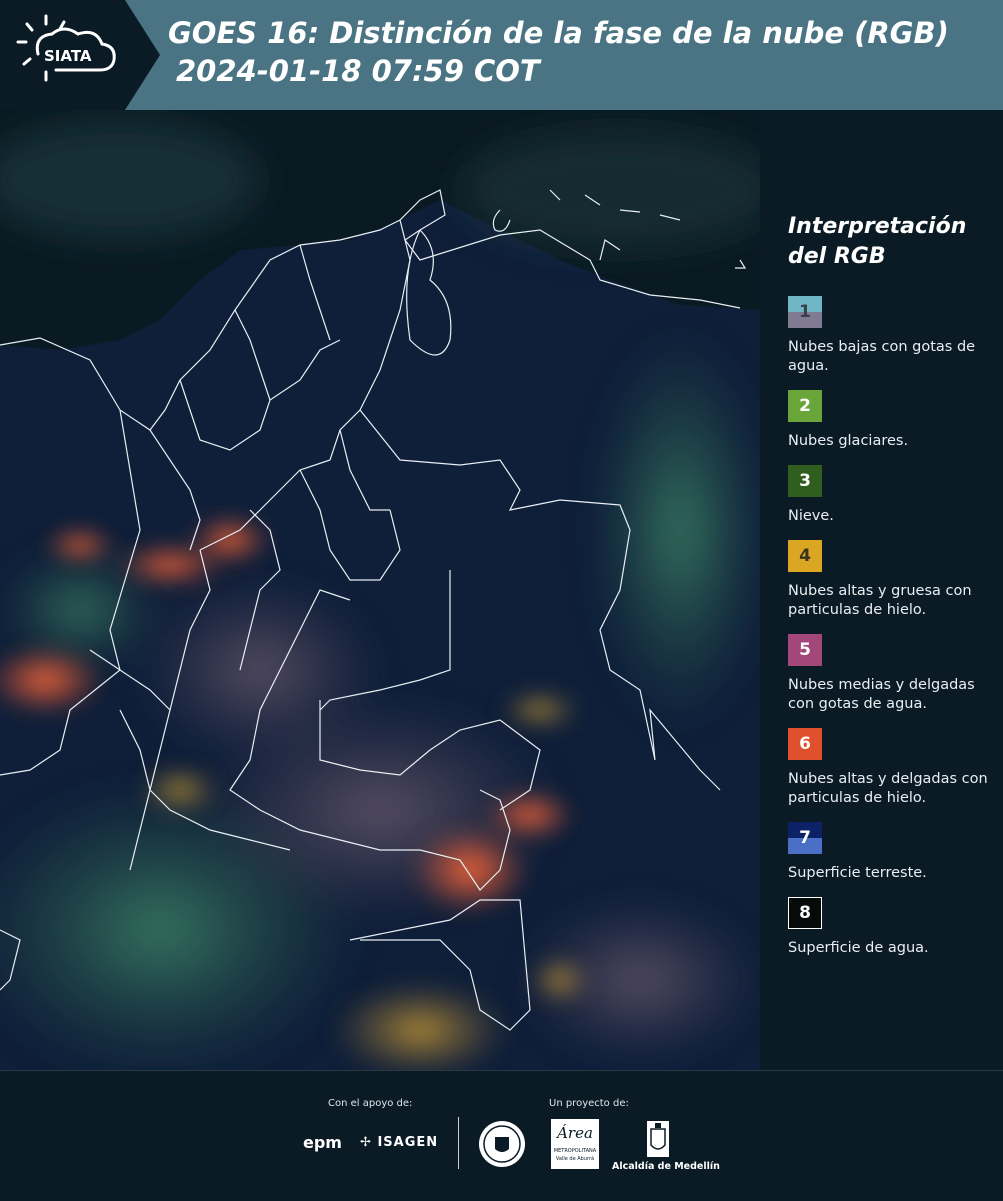 The height and width of the screenshot is (1201, 1003). I want to click on legend-item: 1 Nubes bajas con gotas de agua., so click(890, 336).